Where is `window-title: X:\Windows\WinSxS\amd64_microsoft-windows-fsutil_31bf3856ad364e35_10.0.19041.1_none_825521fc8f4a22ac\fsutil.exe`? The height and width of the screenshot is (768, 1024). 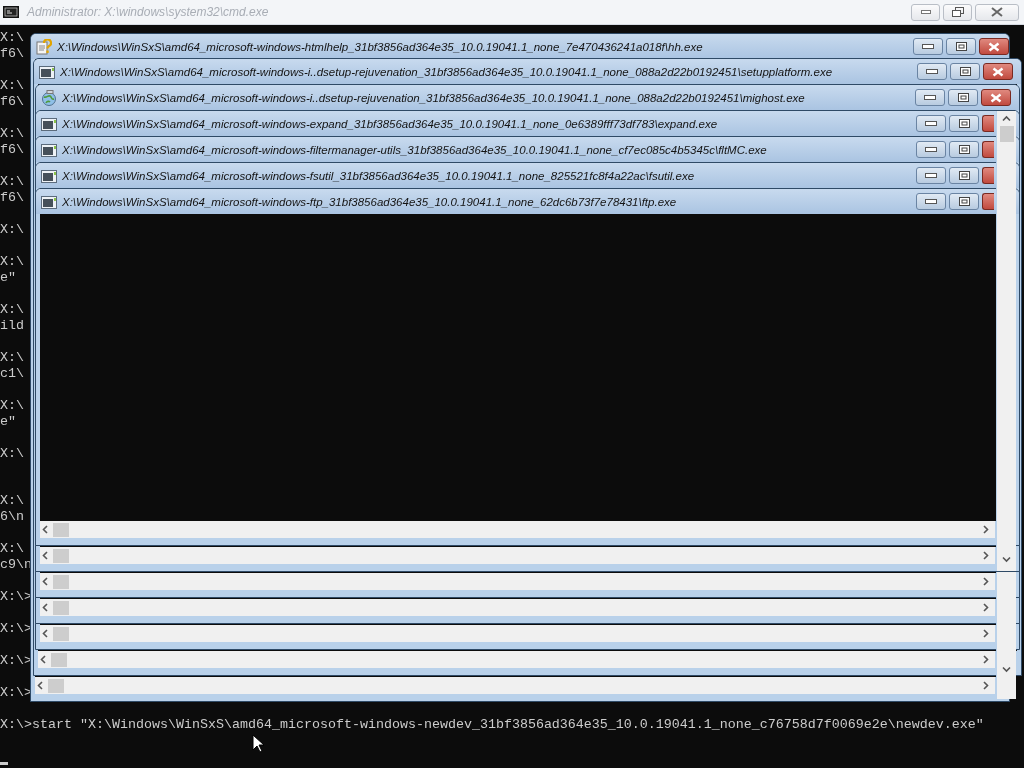 window-title: X:\Windows\WinSxS\amd64_microsoft-windows-fsutil_31bf3856ad364e35_10.0.19041.1_none_825521fc8f4a22ac\fsutil.exe is located at coordinates (378, 175).